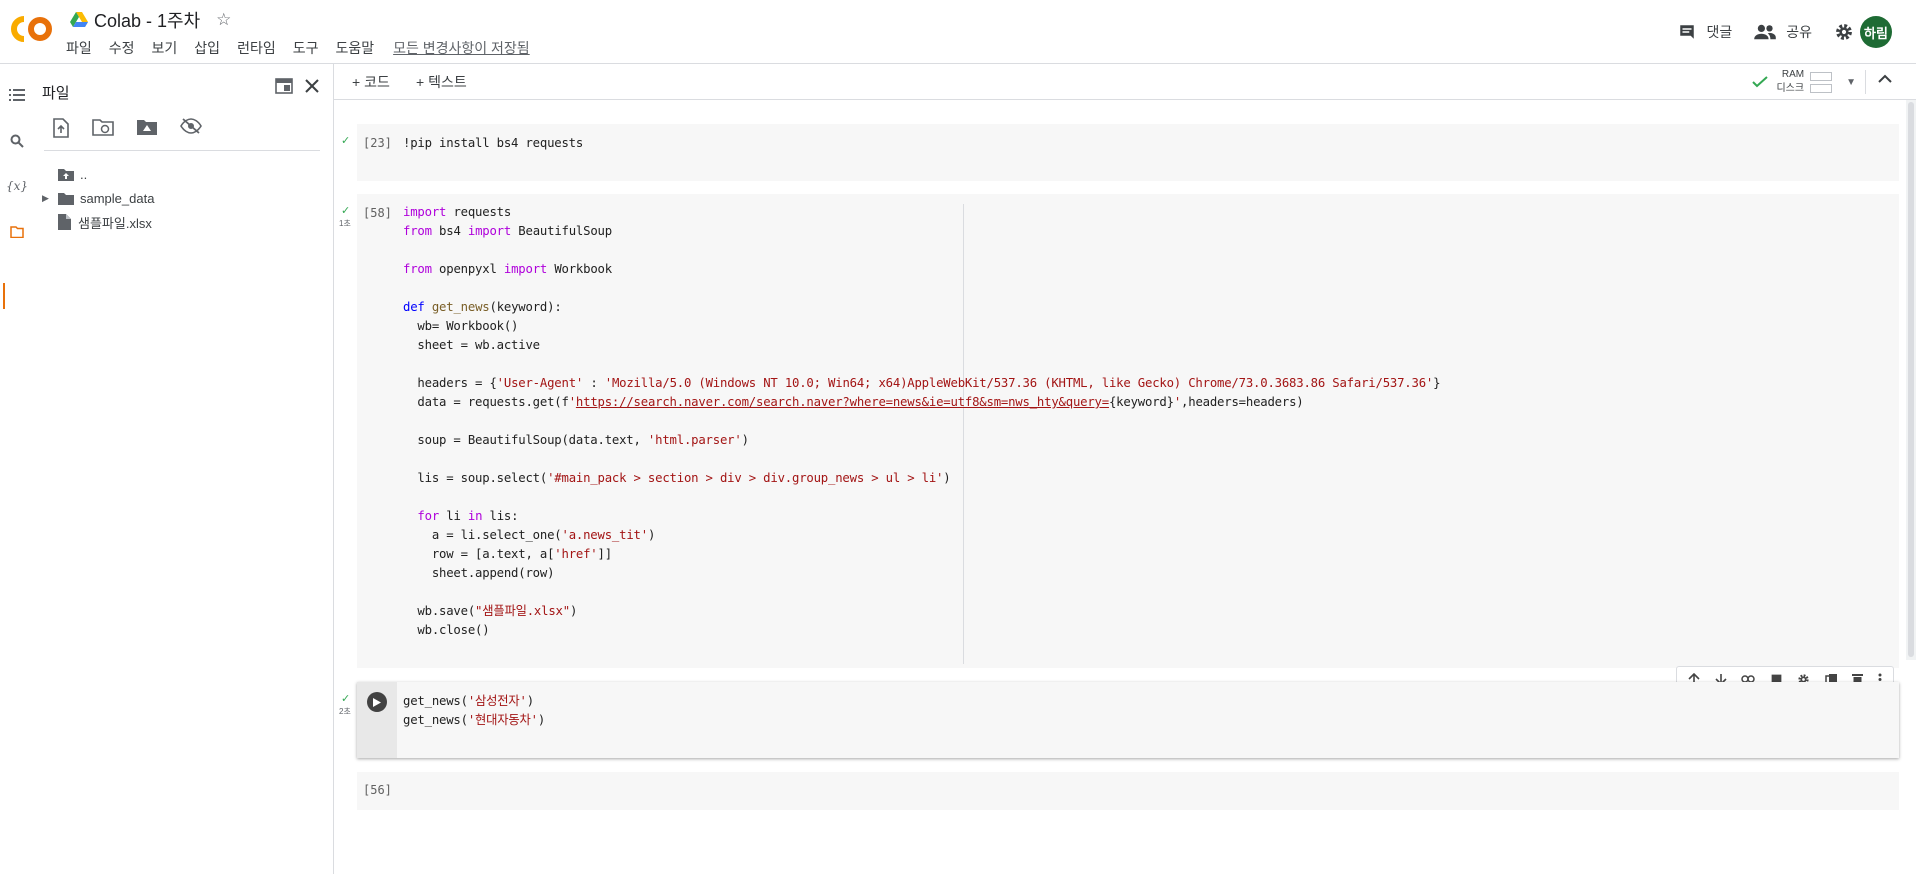 This screenshot has height=874, width=1916. Describe the element at coordinates (1821, 88) in the screenshot. I see `disk-bar` at that location.